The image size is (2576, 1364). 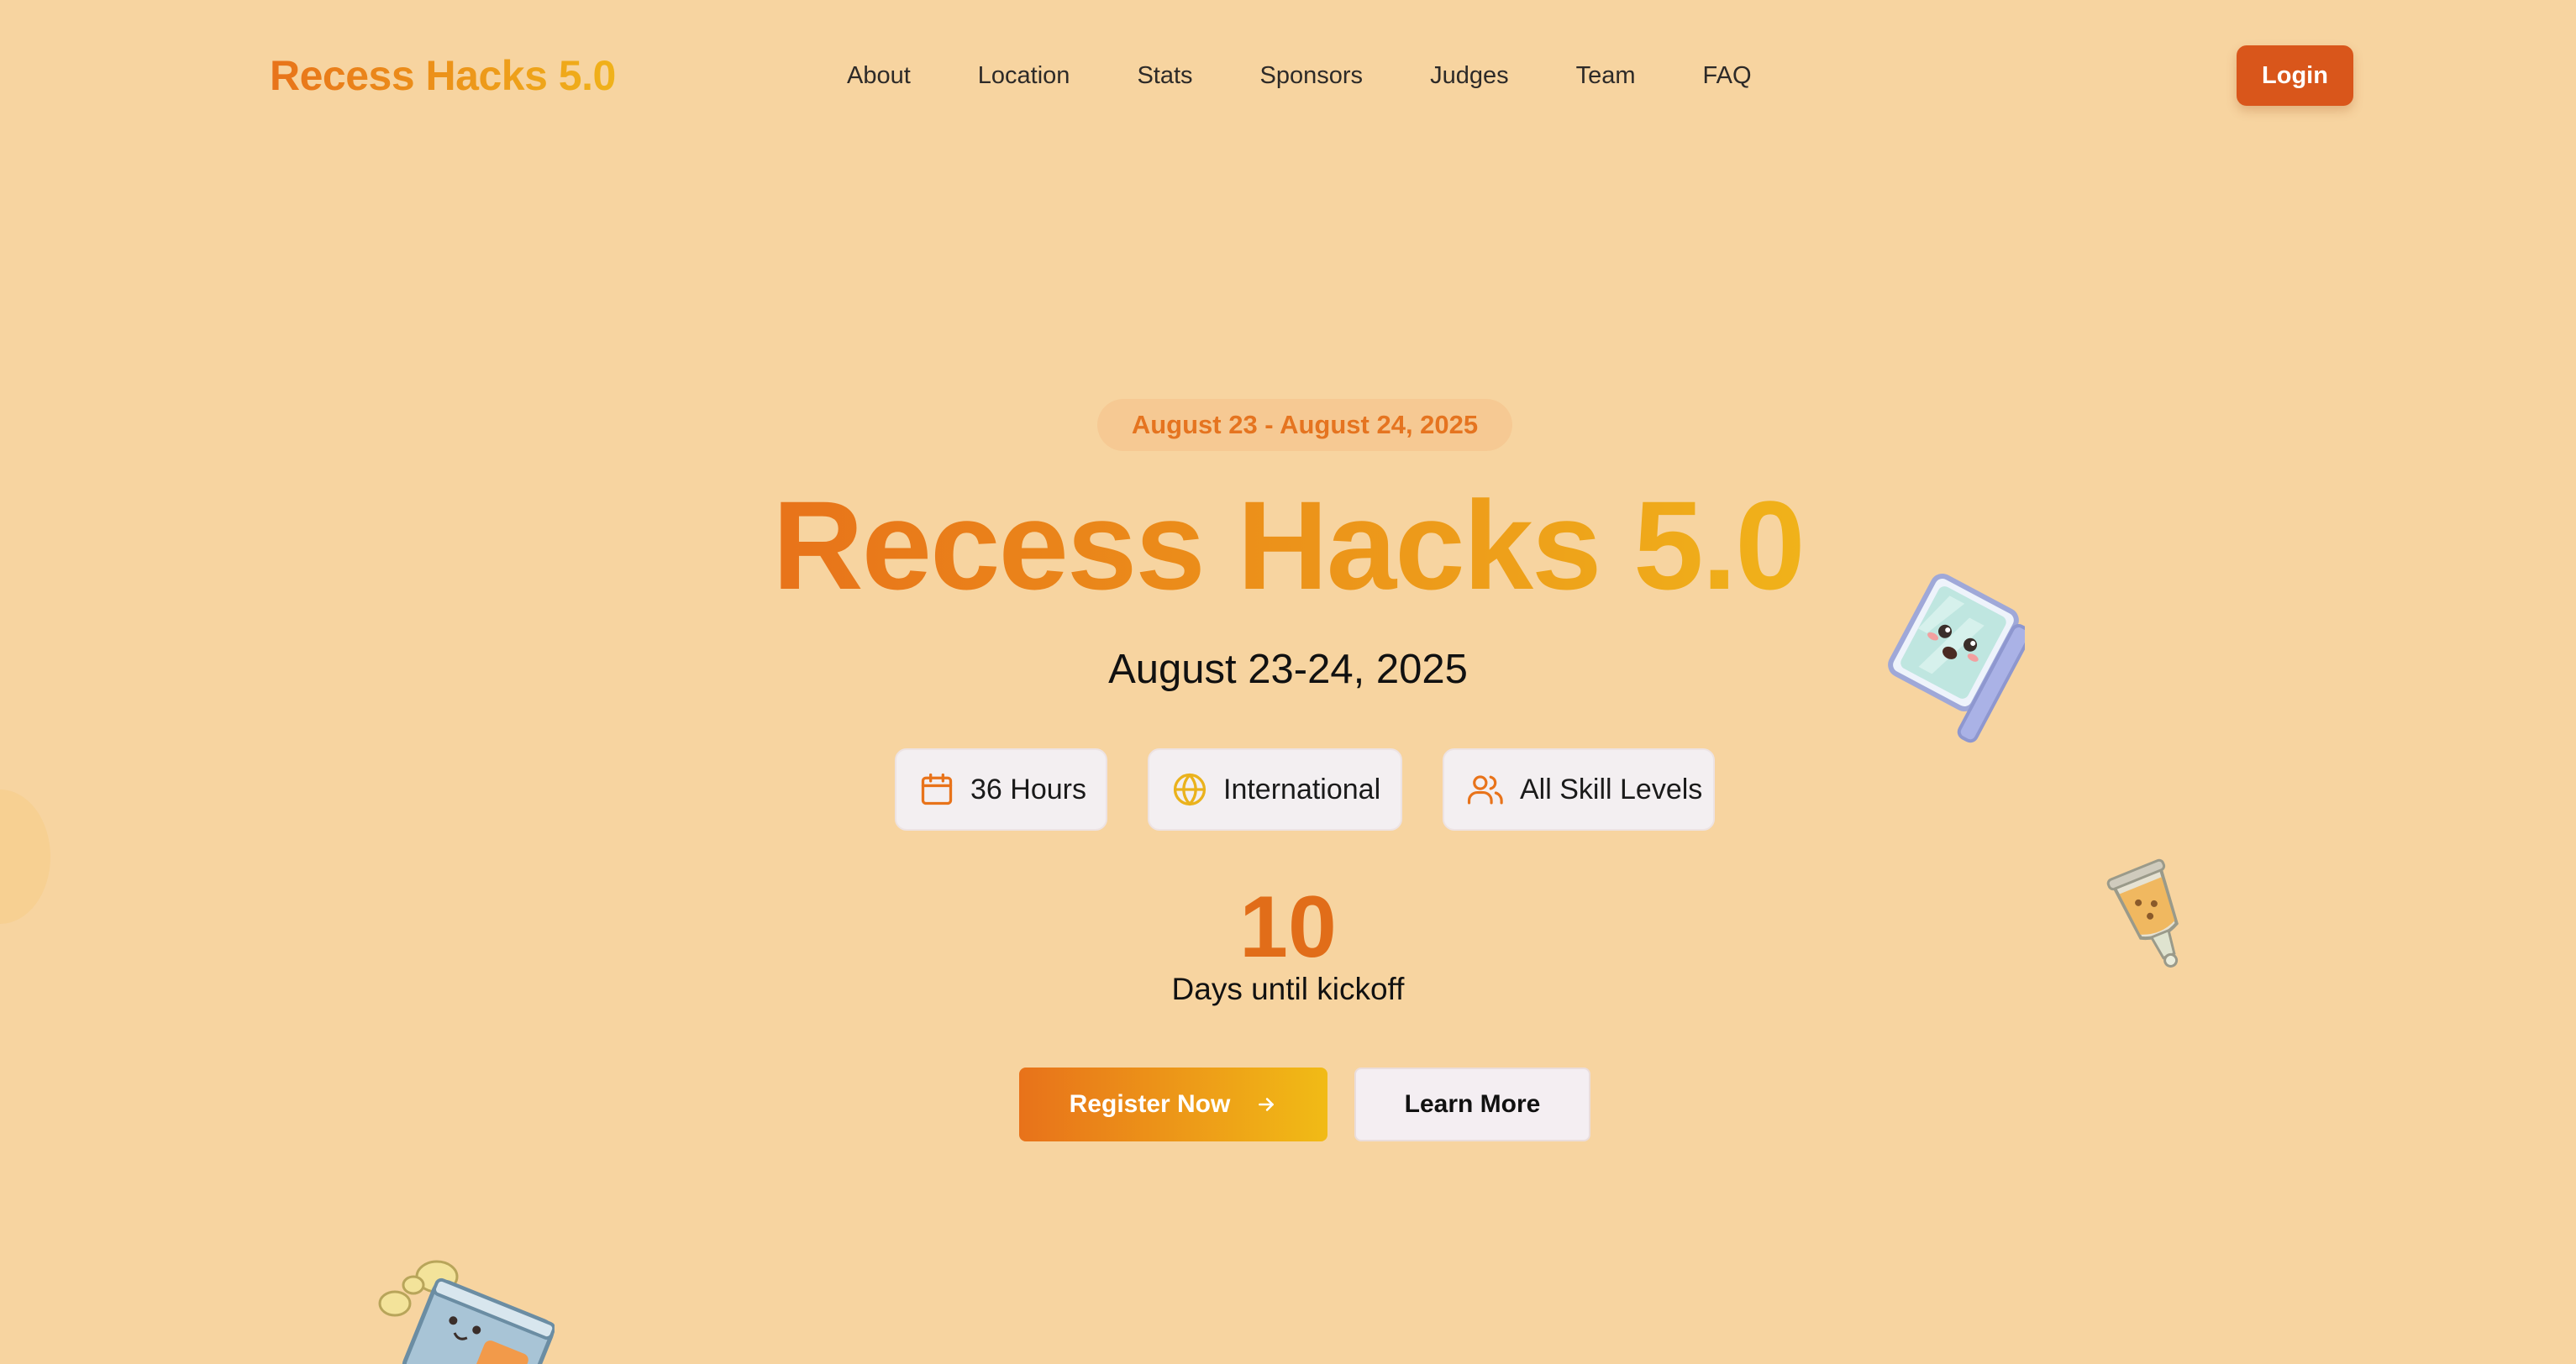 I want to click on nav-link-judges: Judges, so click(x=1469, y=75).